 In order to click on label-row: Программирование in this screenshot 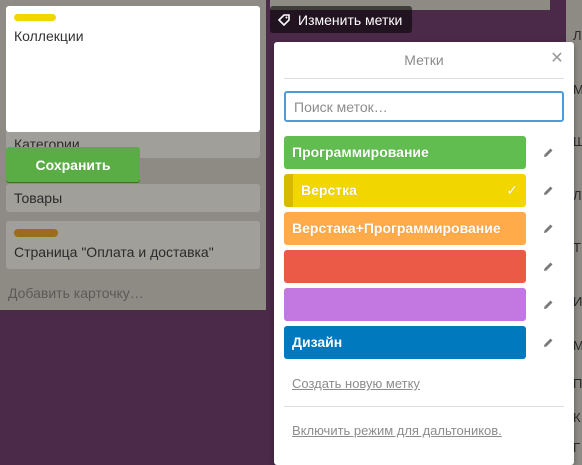, I will do `click(424, 152)`.